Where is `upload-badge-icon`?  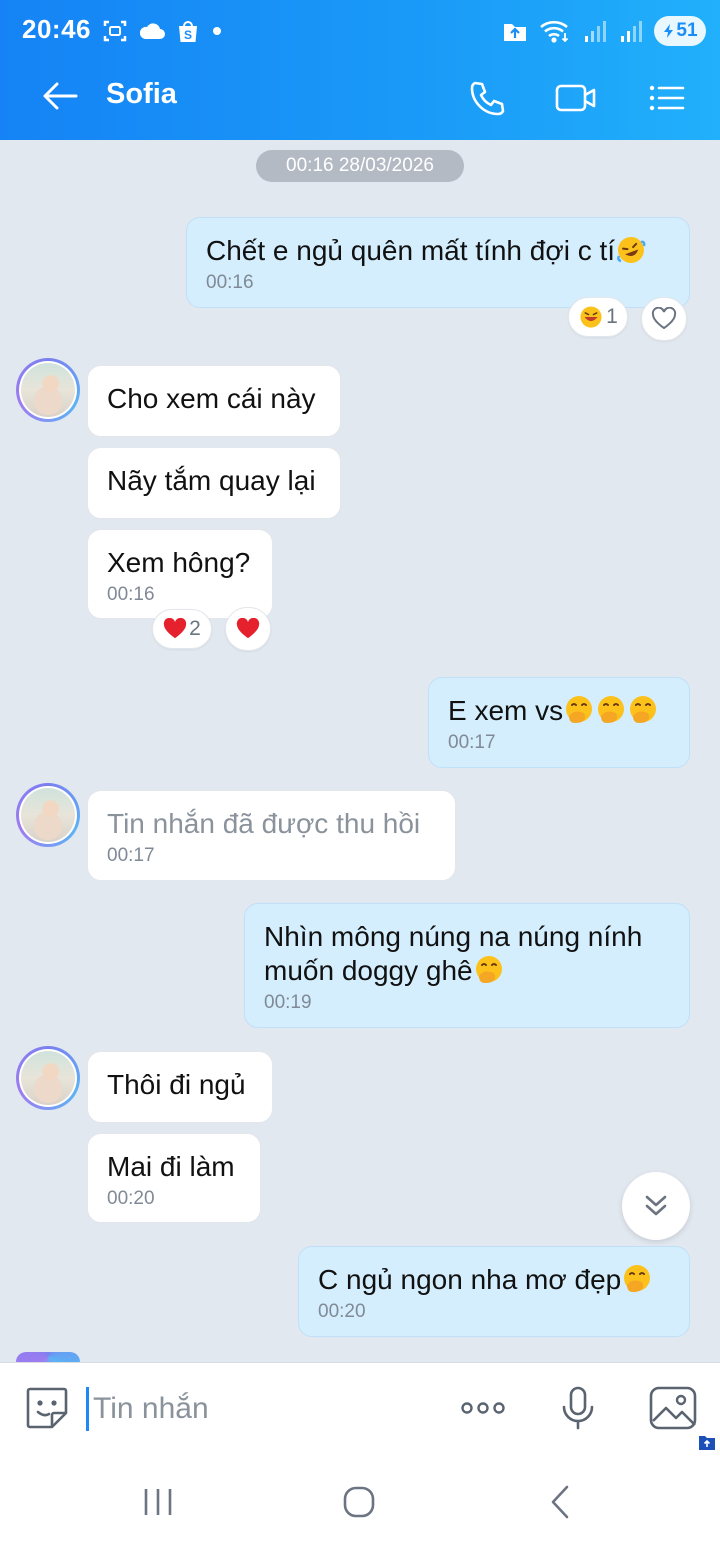
upload-badge-icon is located at coordinates (707, 1443).